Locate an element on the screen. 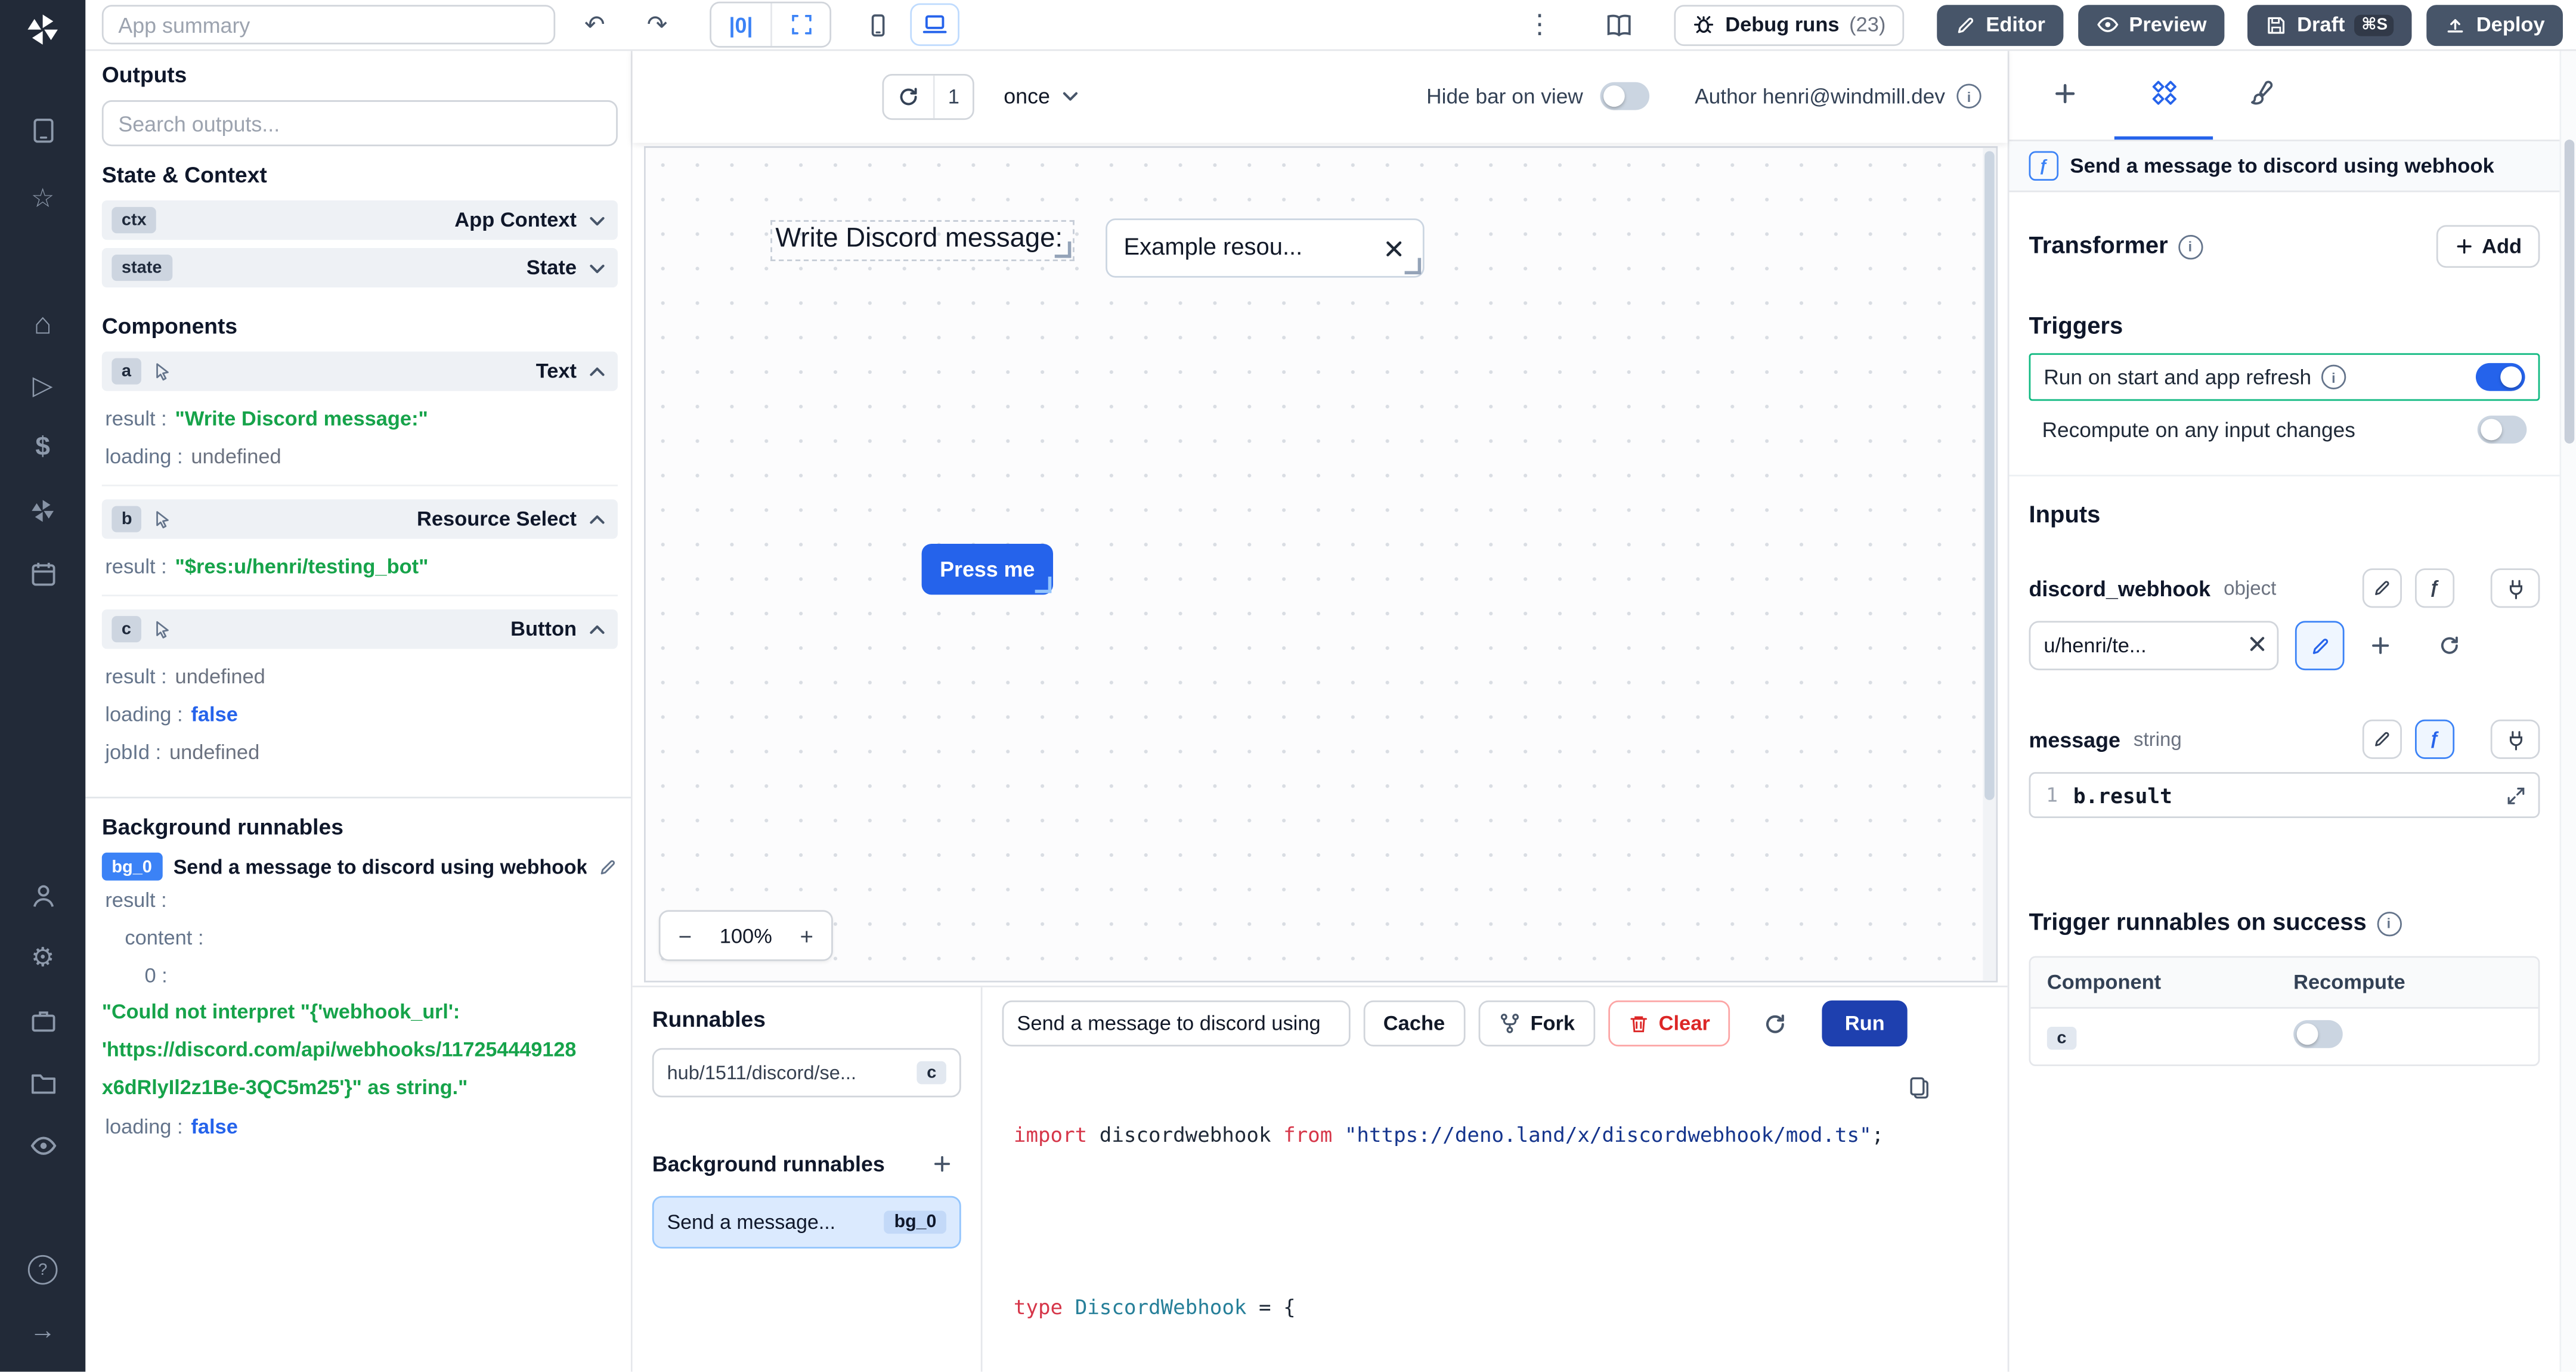 The image size is (2576, 1372). add-background-runnable-button is located at coordinates (942, 1163).